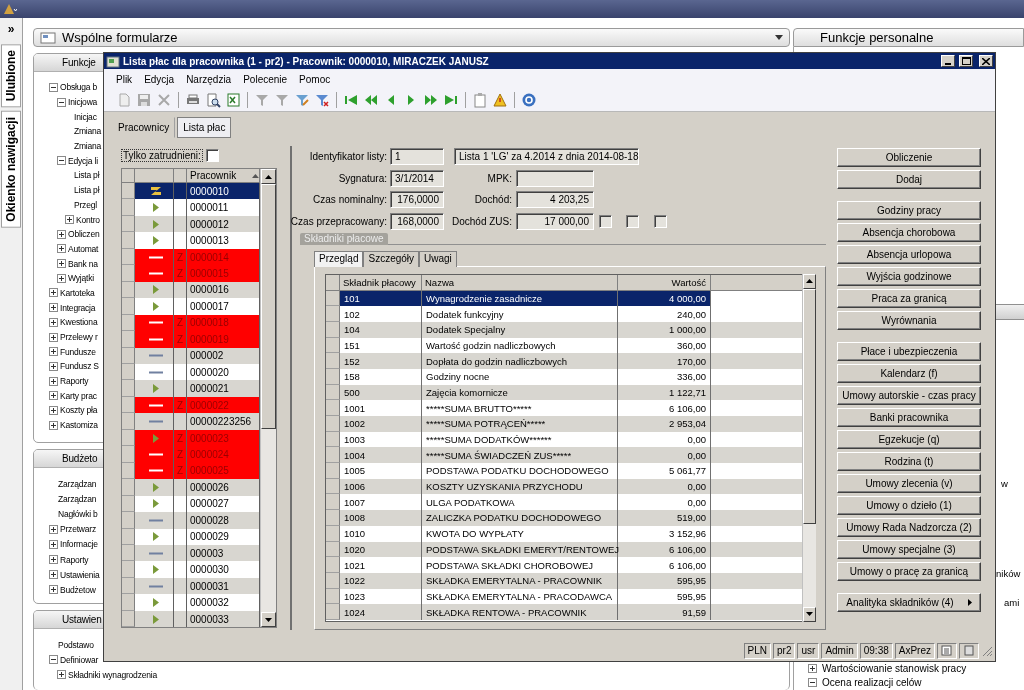  Describe the element at coordinates (191, 240) in the screenshot. I see `table-row: 0000013` at that location.